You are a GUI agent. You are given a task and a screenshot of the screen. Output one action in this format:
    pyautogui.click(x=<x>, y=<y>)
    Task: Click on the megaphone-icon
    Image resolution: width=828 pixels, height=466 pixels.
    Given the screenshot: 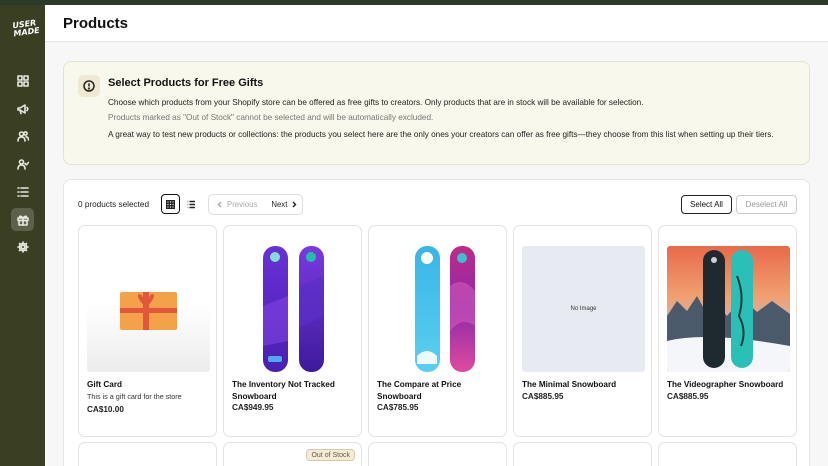 What is the action you would take?
    pyautogui.click(x=22, y=108)
    